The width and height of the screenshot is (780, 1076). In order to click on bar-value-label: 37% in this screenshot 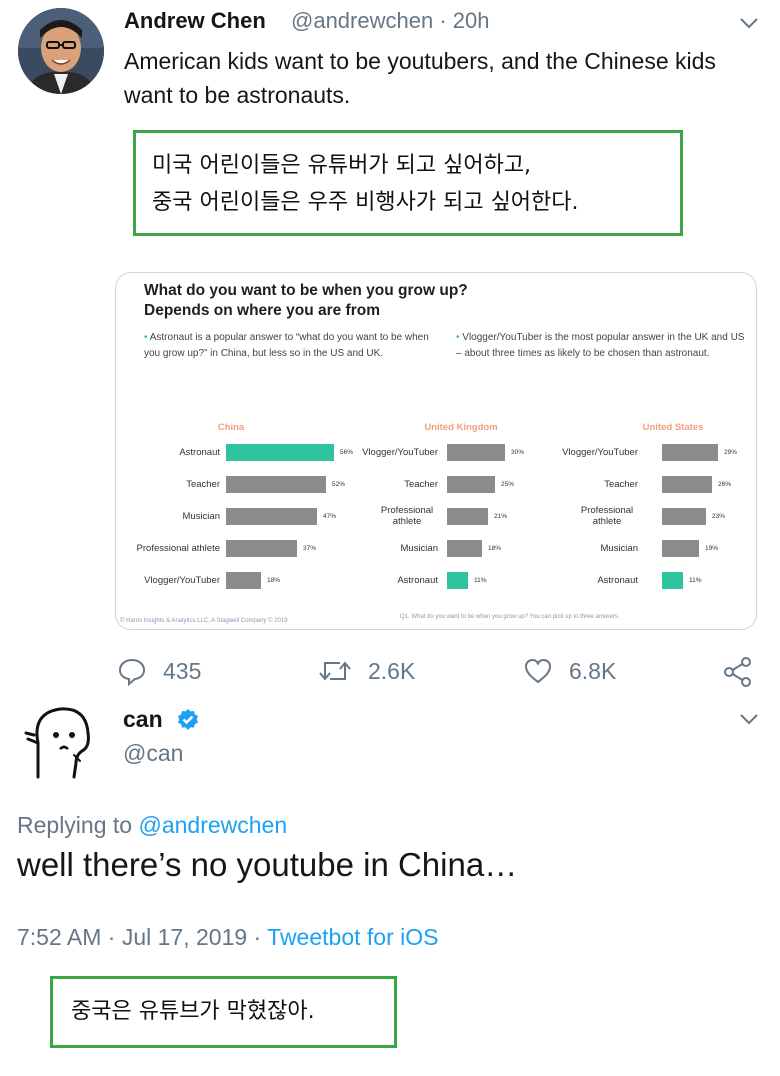, I will do `click(310, 548)`.